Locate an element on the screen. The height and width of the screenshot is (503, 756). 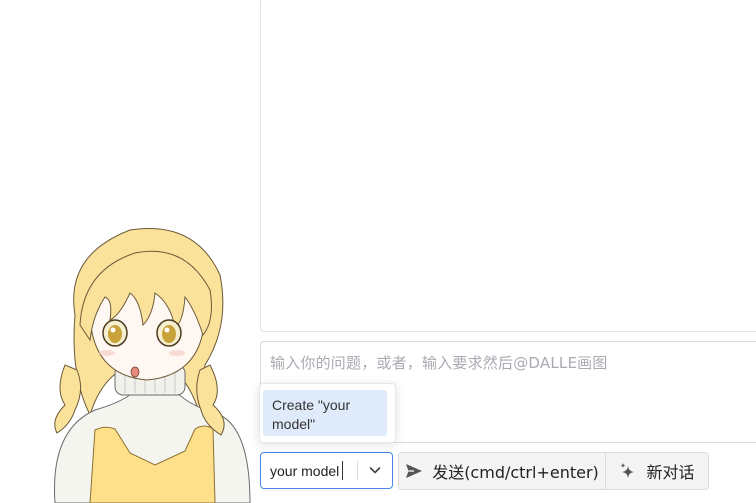
model-select-value: your model is located at coordinates (304, 471).